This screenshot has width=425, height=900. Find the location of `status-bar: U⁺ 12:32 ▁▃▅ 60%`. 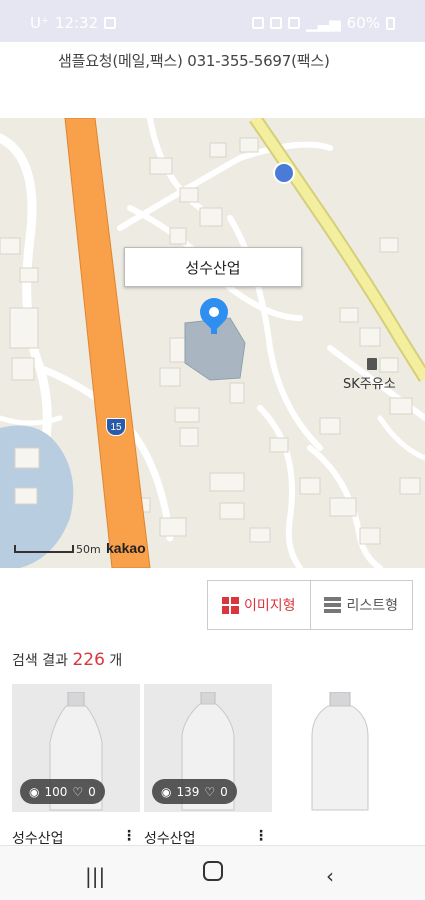

status-bar: U⁺ 12:32 ▁▃▅ 60% is located at coordinates (212, 21).